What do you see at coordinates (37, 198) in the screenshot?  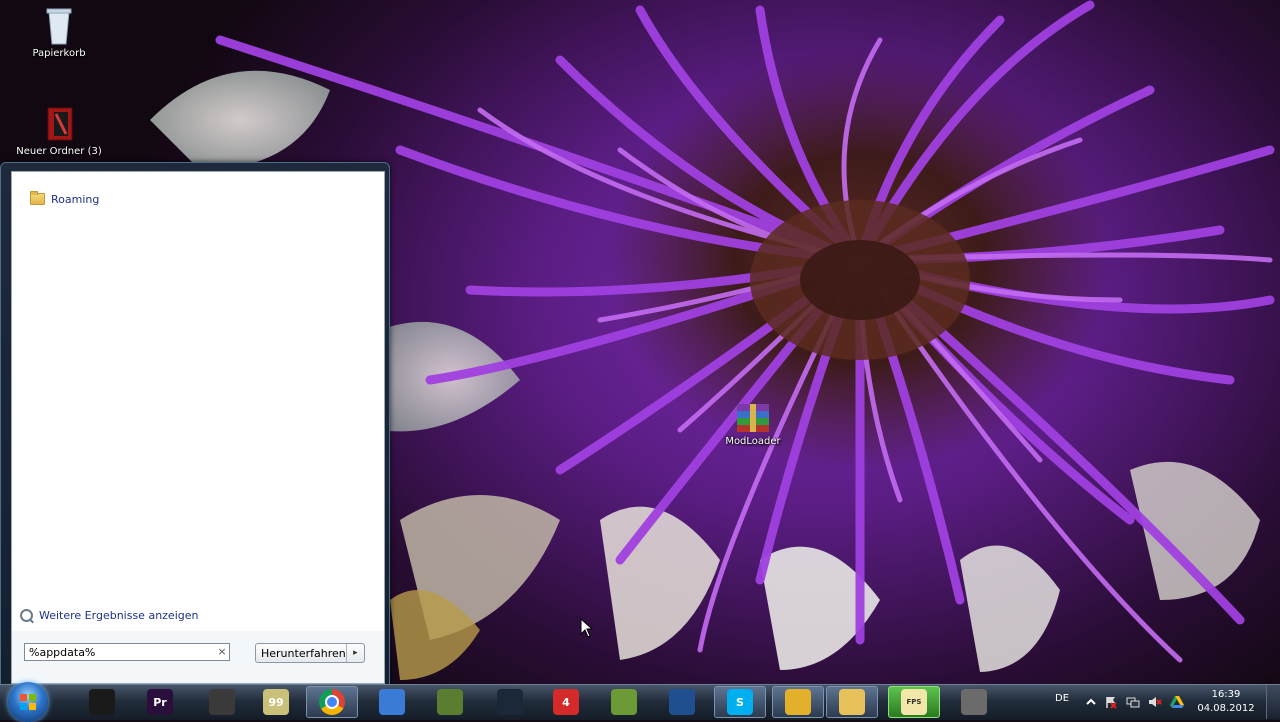 I see `folder-icon` at bounding box center [37, 198].